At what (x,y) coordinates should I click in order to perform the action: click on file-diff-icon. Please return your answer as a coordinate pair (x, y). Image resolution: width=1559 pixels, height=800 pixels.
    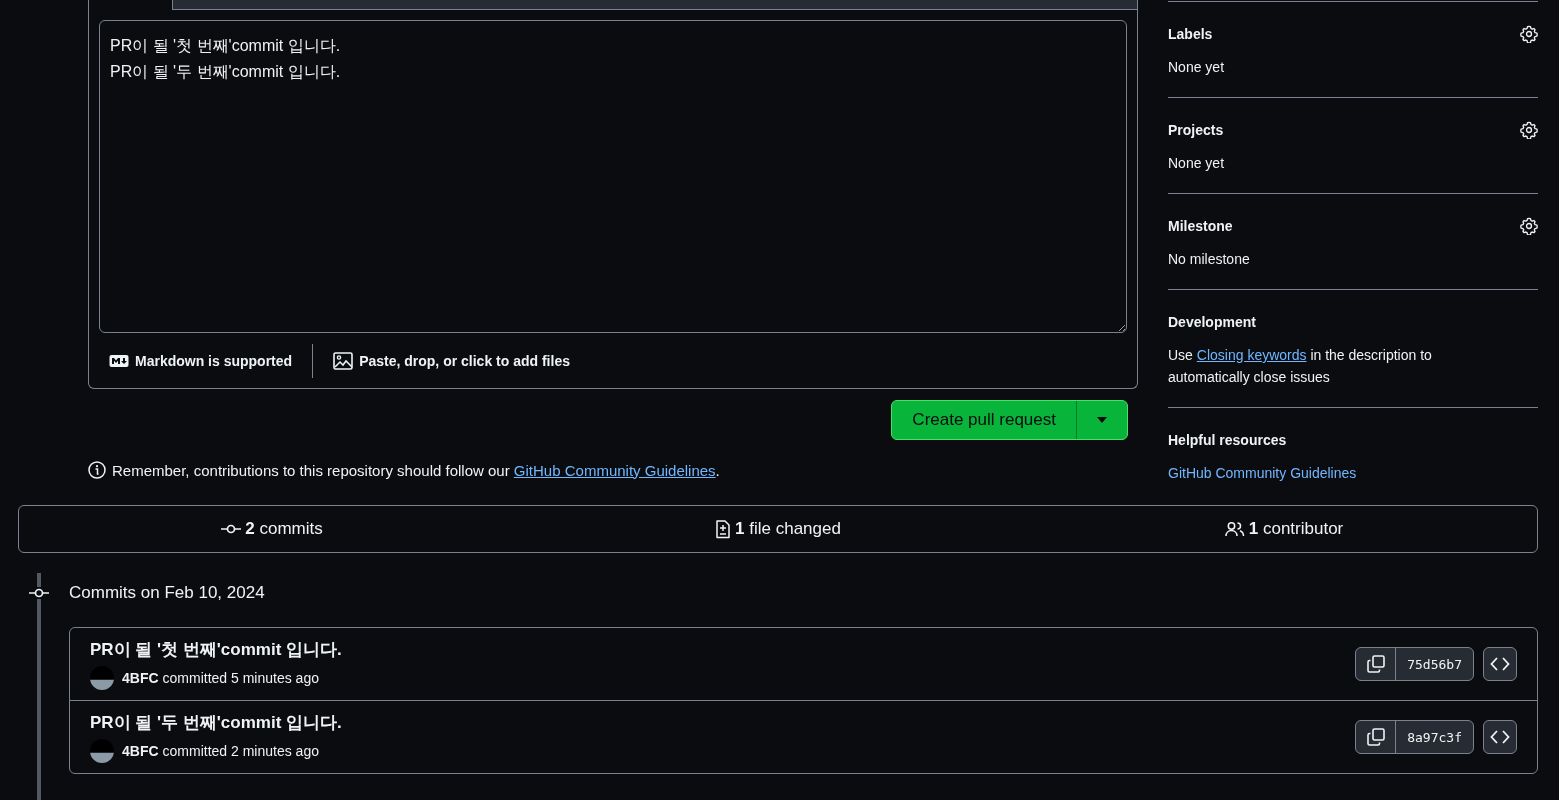
    Looking at the image, I should click on (723, 529).